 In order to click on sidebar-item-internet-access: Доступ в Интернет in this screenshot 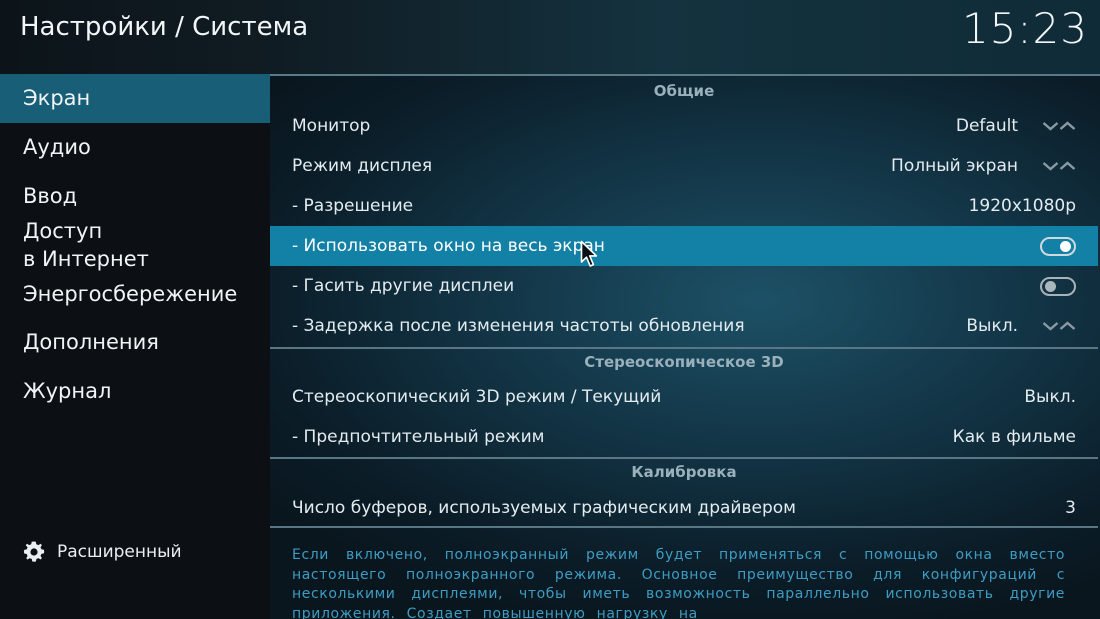, I will do `click(135, 245)`.